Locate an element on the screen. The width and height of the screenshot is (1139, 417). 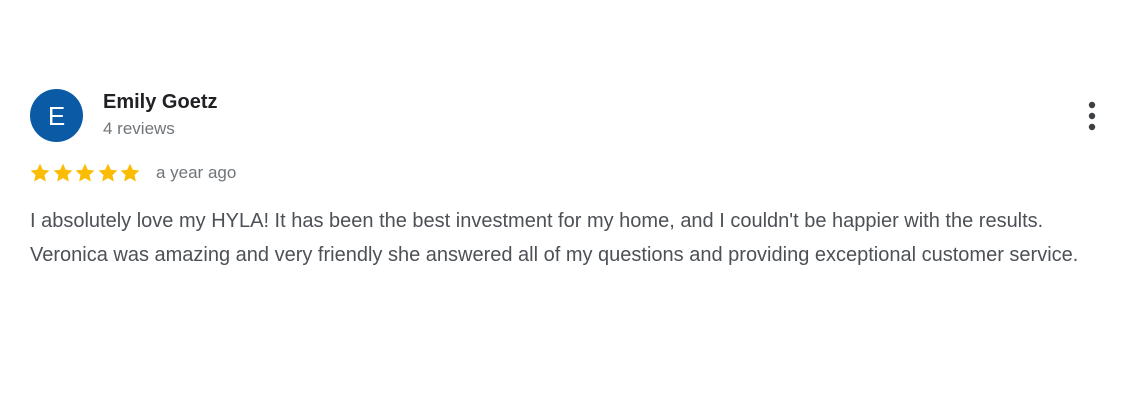
review-count: 4 reviews is located at coordinates (139, 128).